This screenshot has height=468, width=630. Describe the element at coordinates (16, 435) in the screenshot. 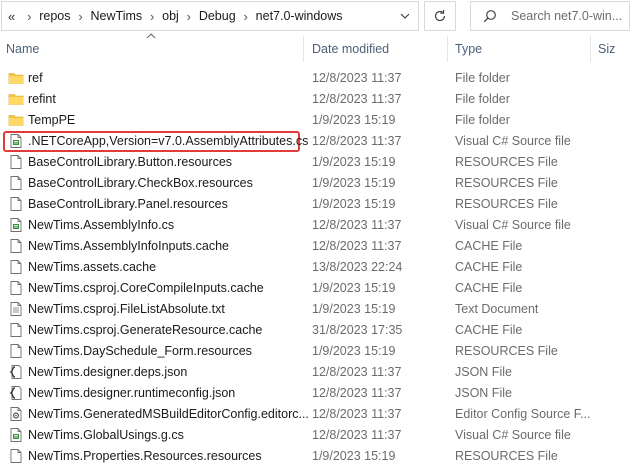

I see `csharp-file-icon` at that location.